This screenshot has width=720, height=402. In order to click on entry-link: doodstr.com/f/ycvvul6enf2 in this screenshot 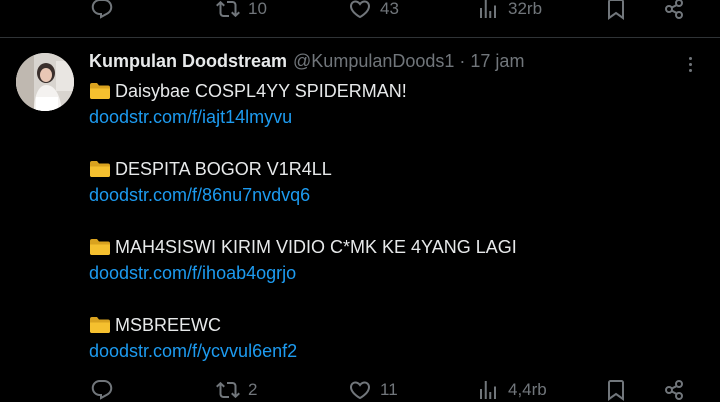, I will do `click(389, 351)`.